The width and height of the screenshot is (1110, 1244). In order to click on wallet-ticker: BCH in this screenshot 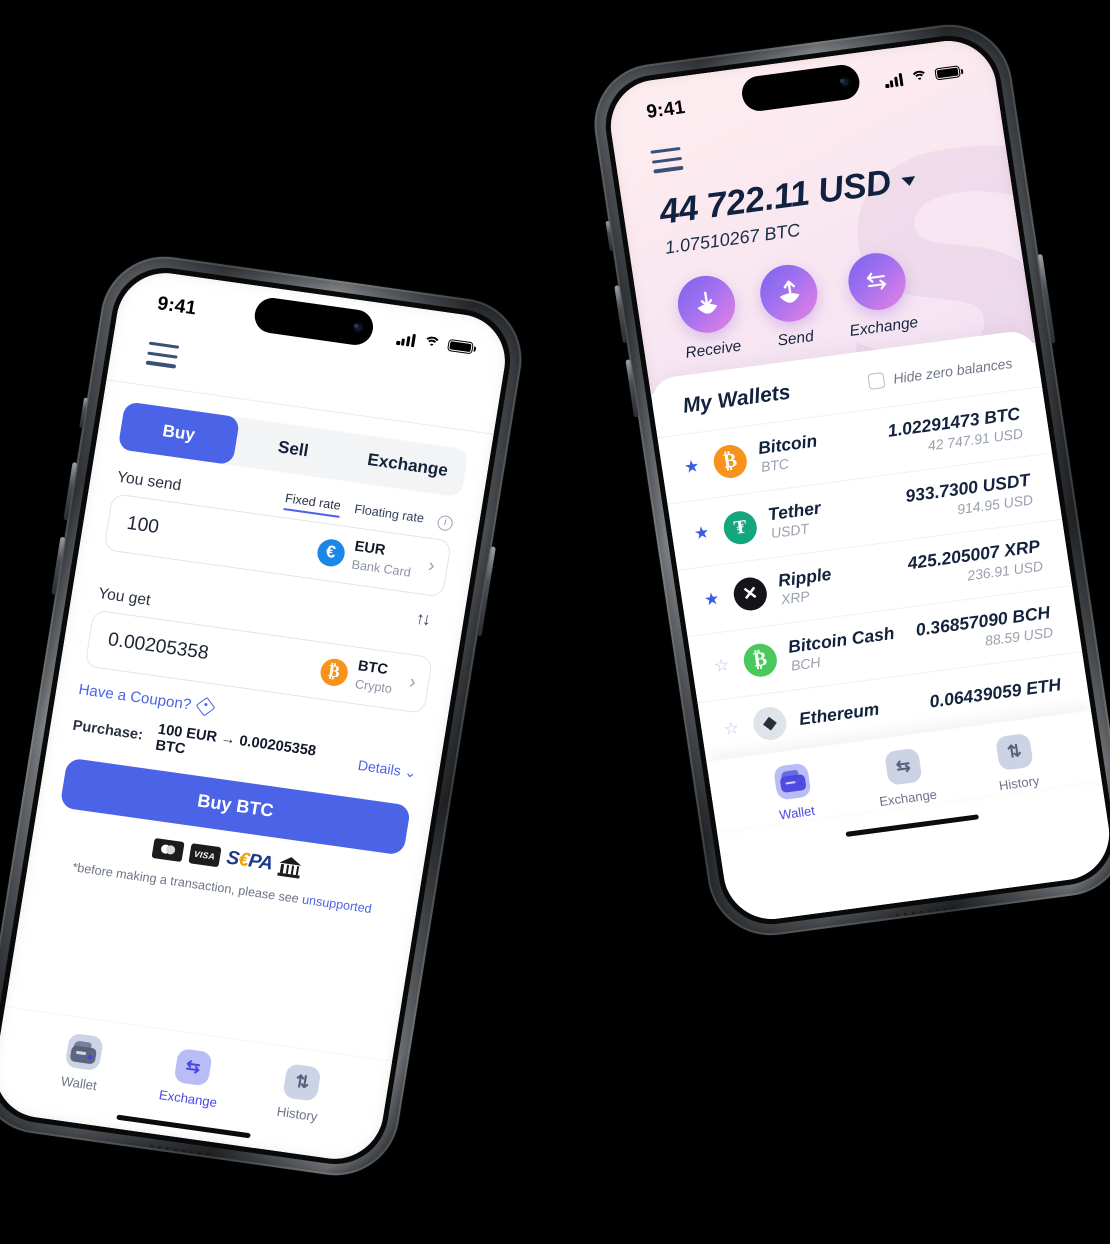, I will do `click(805, 663)`.